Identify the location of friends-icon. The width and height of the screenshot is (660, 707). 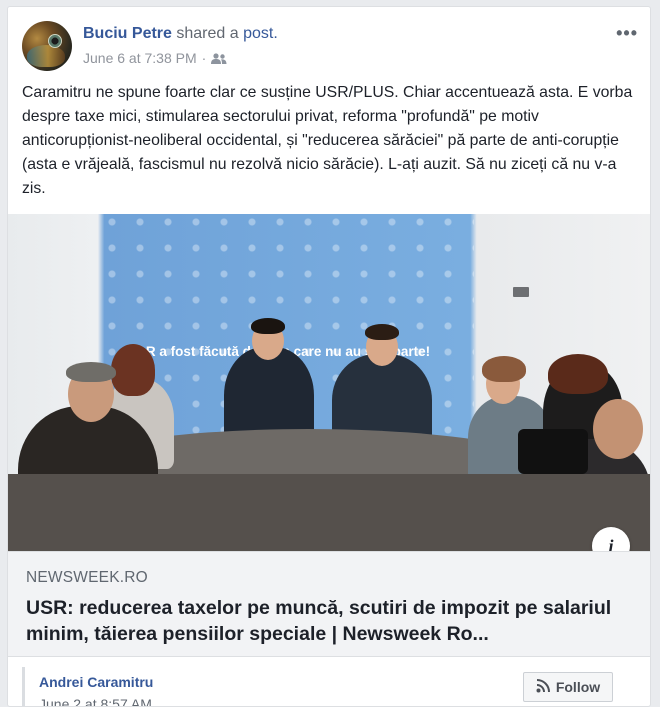
(219, 58).